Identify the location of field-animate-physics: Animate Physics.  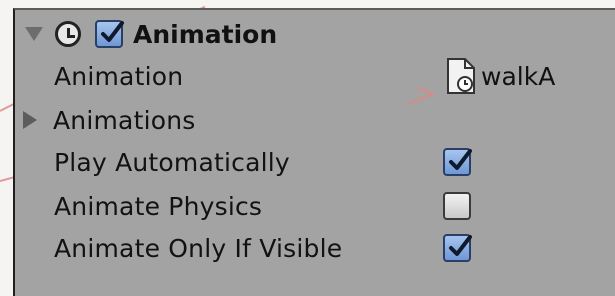
(315, 206).